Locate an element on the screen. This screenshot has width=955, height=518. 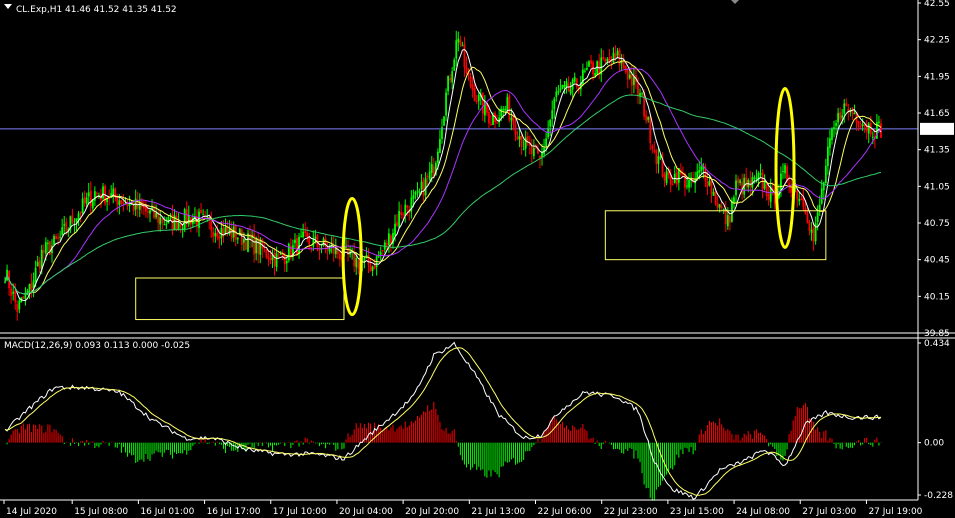
price-tick-label: 41.65 is located at coordinates (937, 114).